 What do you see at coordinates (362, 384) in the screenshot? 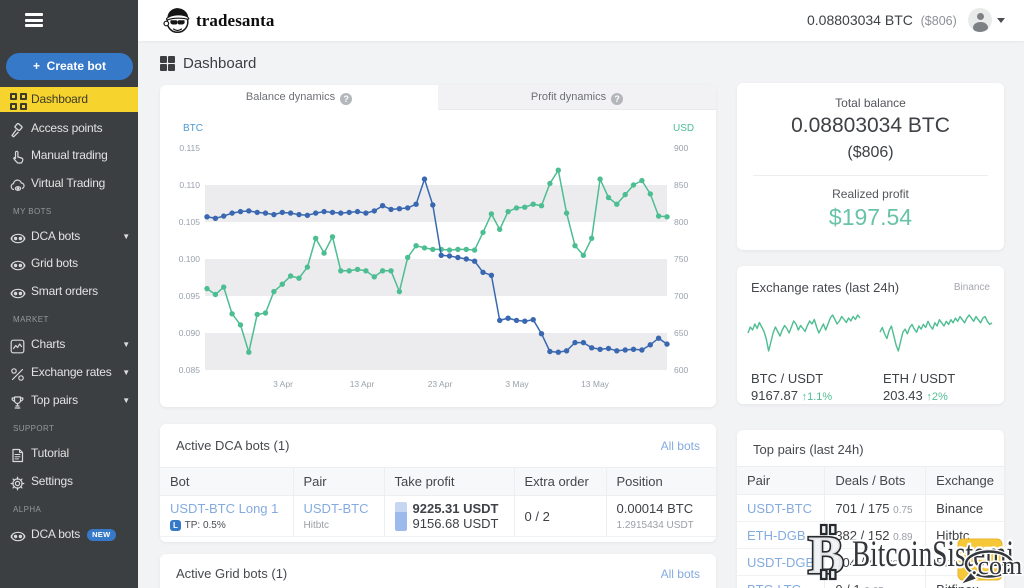
I see `svg-text: 13 Apr` at bounding box center [362, 384].